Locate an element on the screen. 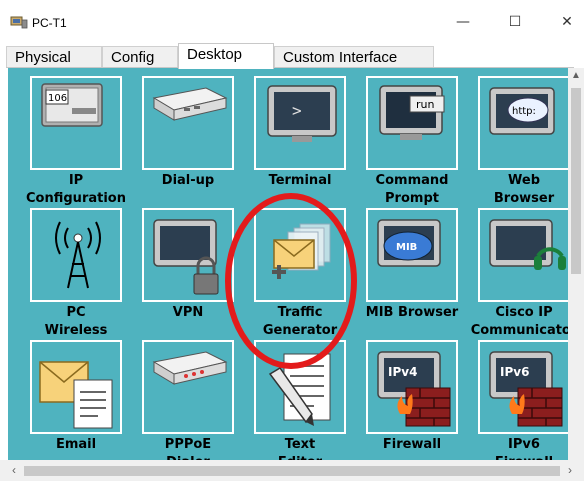 This screenshot has height=481, width=584. http-badge: http: is located at coordinates (524, 111).